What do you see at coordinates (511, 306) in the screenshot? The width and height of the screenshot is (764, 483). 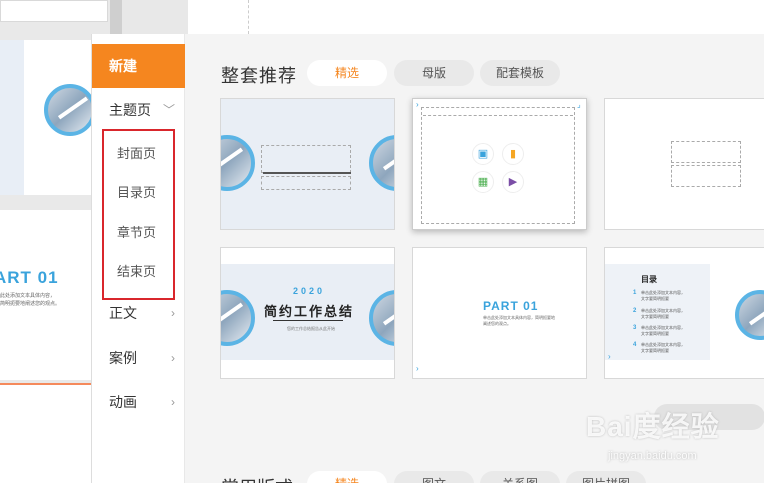 I see `slide-part-title: PART 01` at bounding box center [511, 306].